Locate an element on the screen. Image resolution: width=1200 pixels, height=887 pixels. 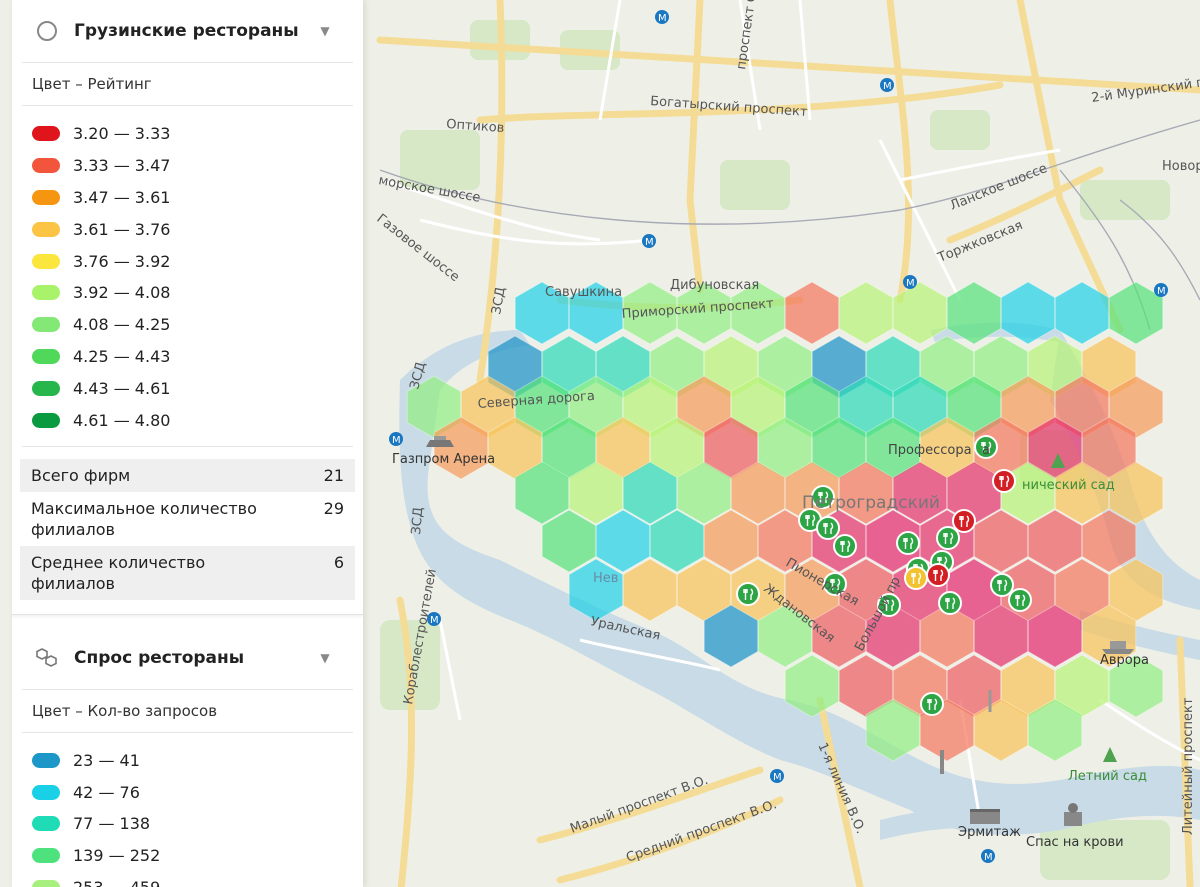
map-label: Эрмитаж is located at coordinates (989, 832).